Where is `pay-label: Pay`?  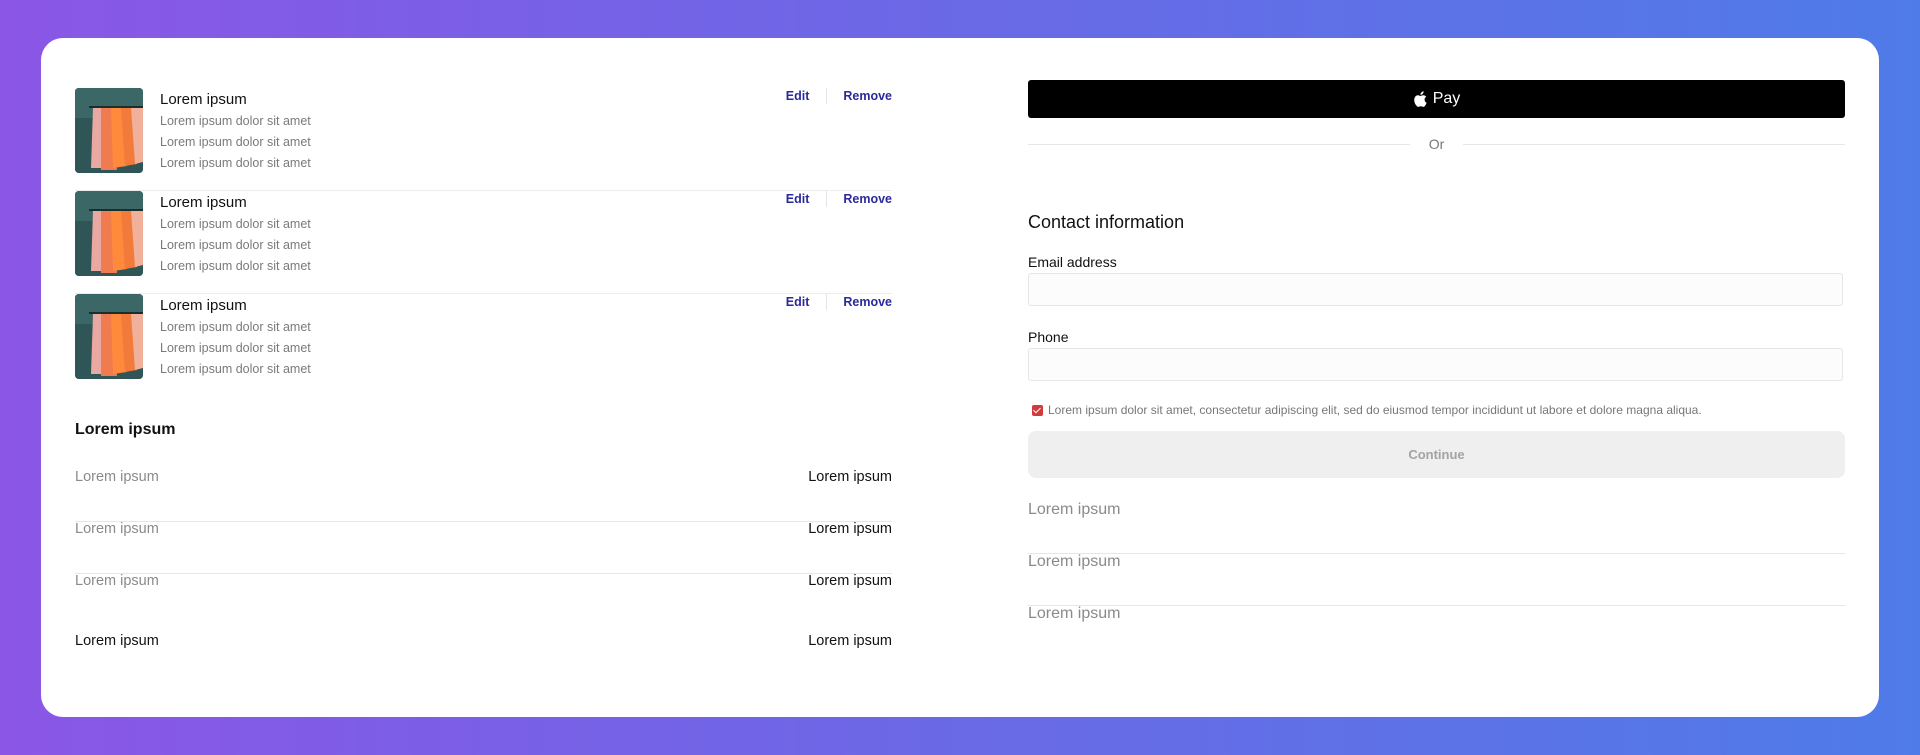
pay-label: Pay is located at coordinates (1446, 98).